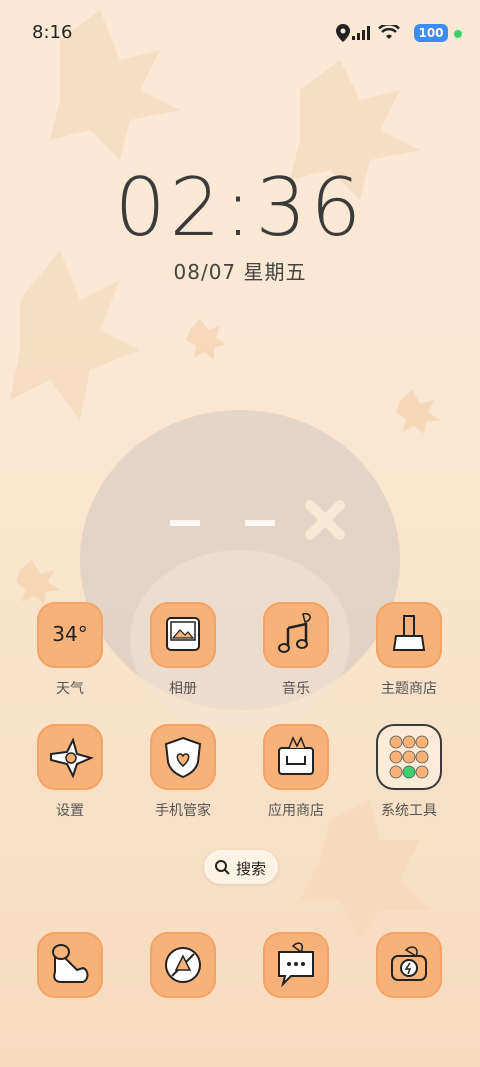 The width and height of the screenshot is (480, 1067). Describe the element at coordinates (296, 689) in the screenshot. I see `app-label: 音乐` at that location.